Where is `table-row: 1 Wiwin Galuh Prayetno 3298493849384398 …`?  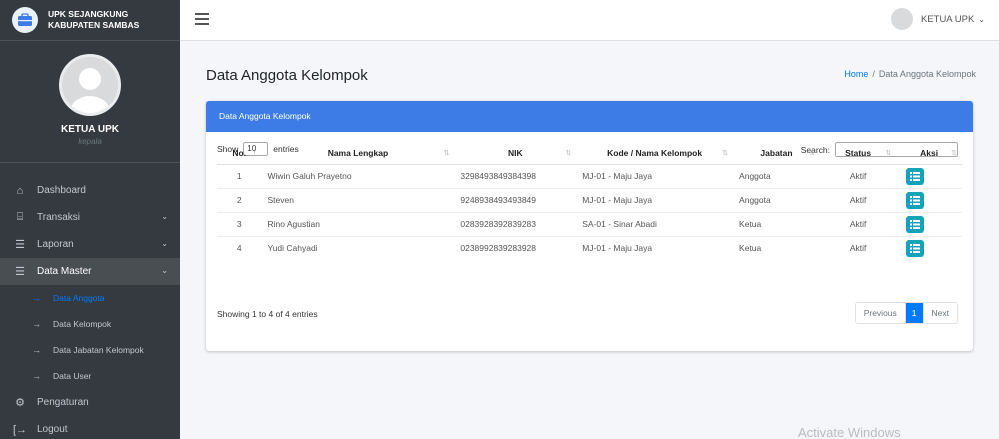
table-row: 1 Wiwin Galuh Prayetno 3298493849384398 … is located at coordinates (589, 175).